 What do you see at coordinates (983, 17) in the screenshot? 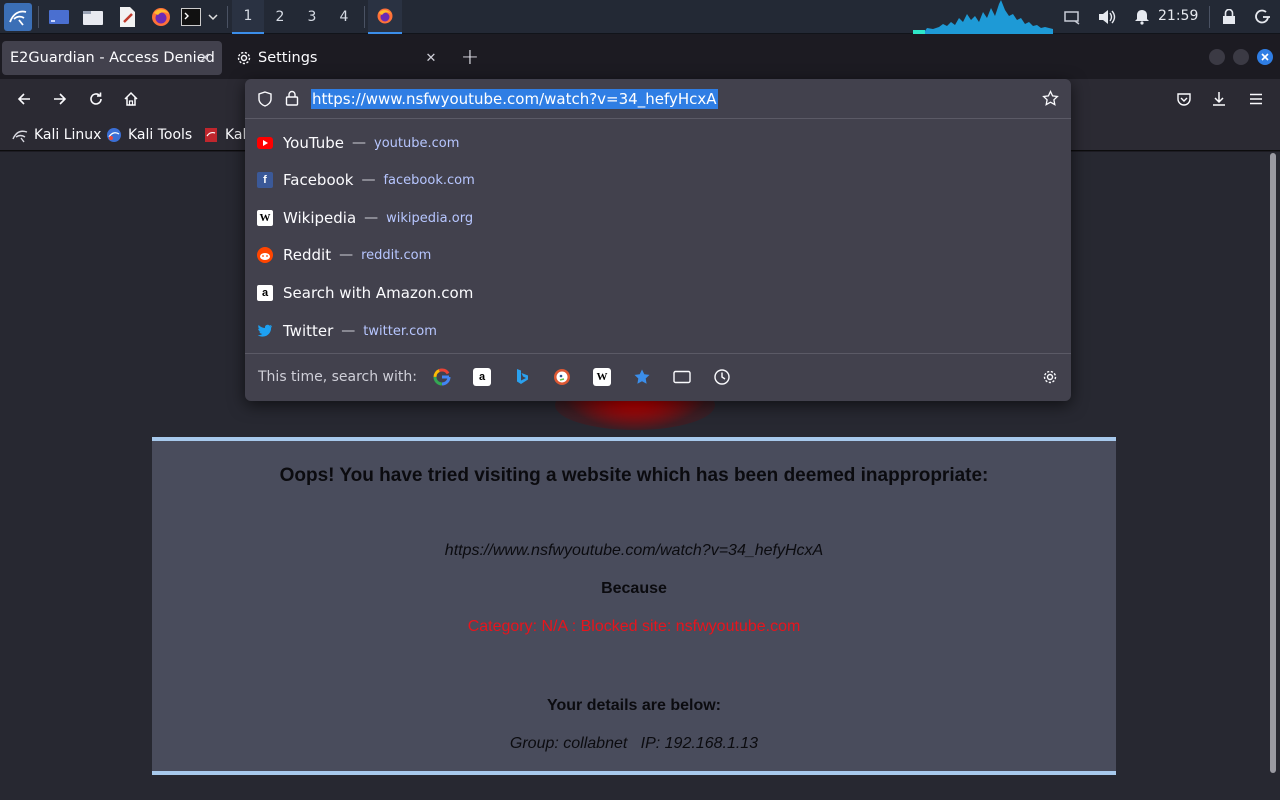
I see `network-monitor-graph` at bounding box center [983, 17].